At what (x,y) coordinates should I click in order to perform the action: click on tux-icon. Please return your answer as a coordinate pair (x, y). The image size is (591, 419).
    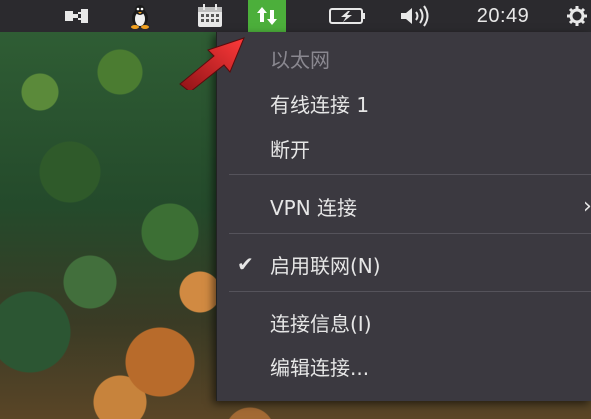
    Looking at the image, I should click on (140, 16).